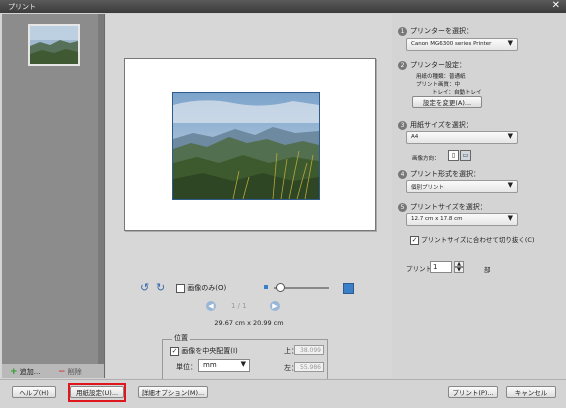 The image size is (566, 408). Describe the element at coordinates (62, 372) in the screenshot. I see `minus-icon: −` at that location.